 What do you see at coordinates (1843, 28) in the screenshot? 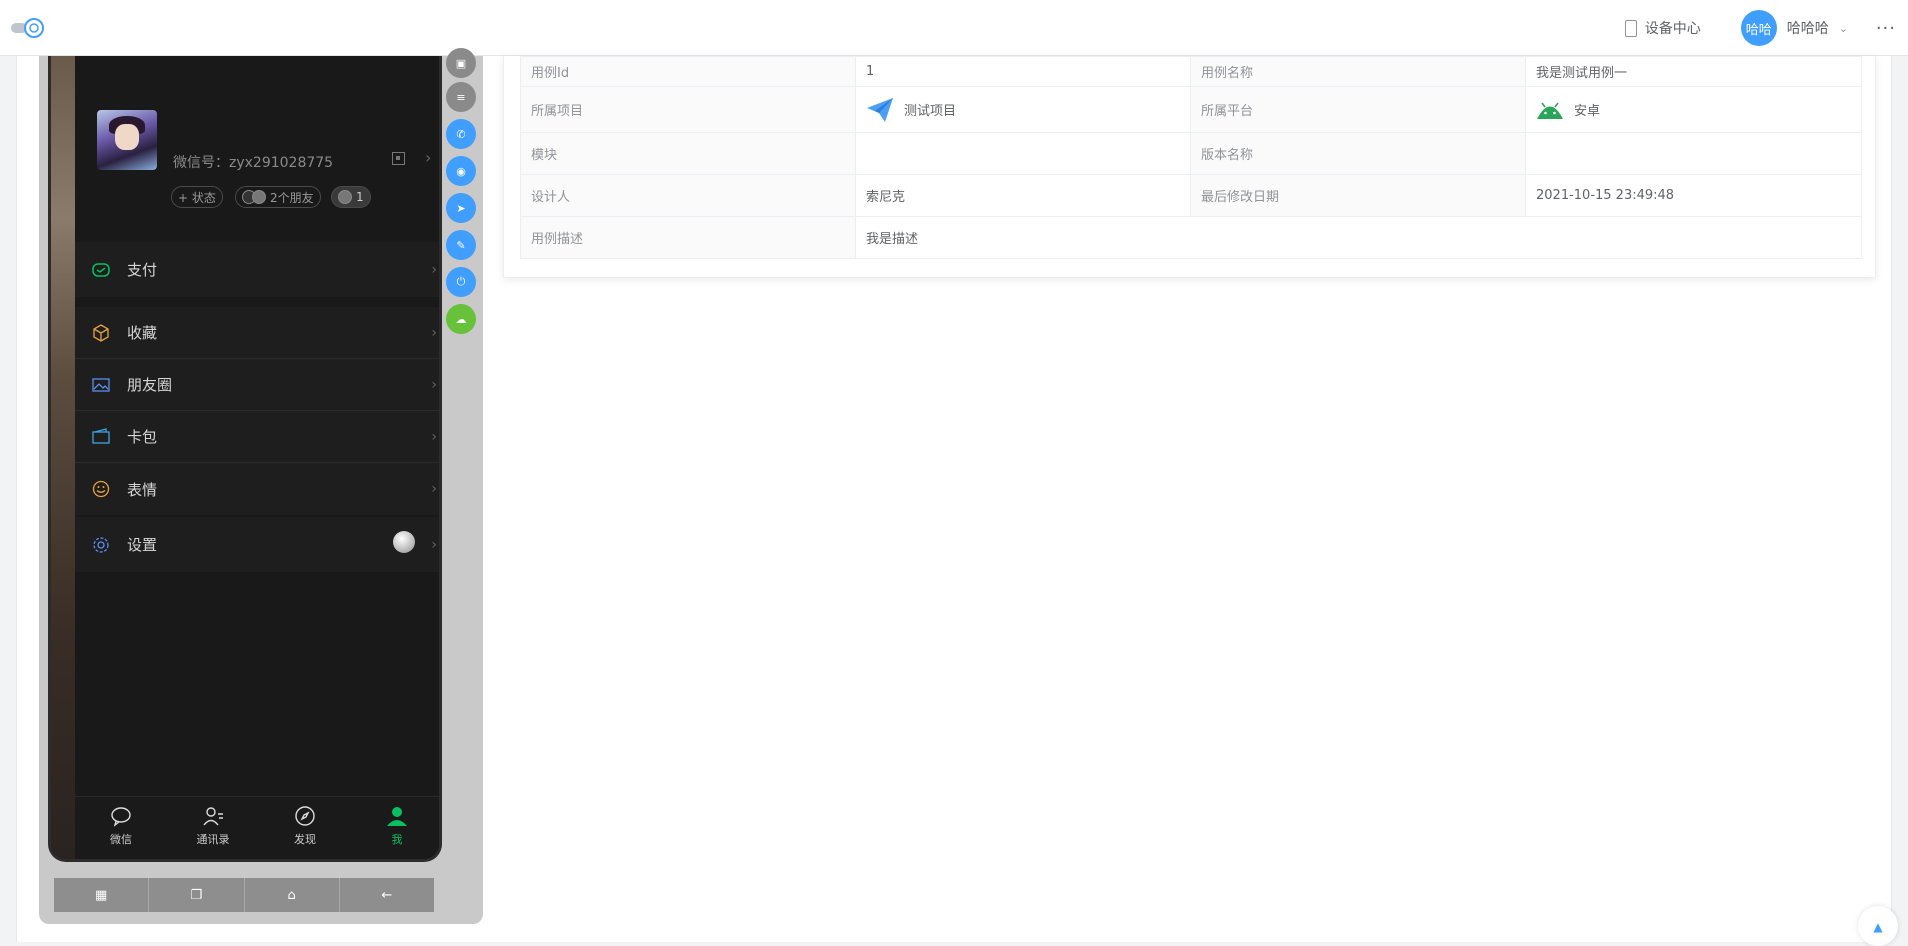
I see `chevron-down-icon: ⌄` at bounding box center [1843, 28].